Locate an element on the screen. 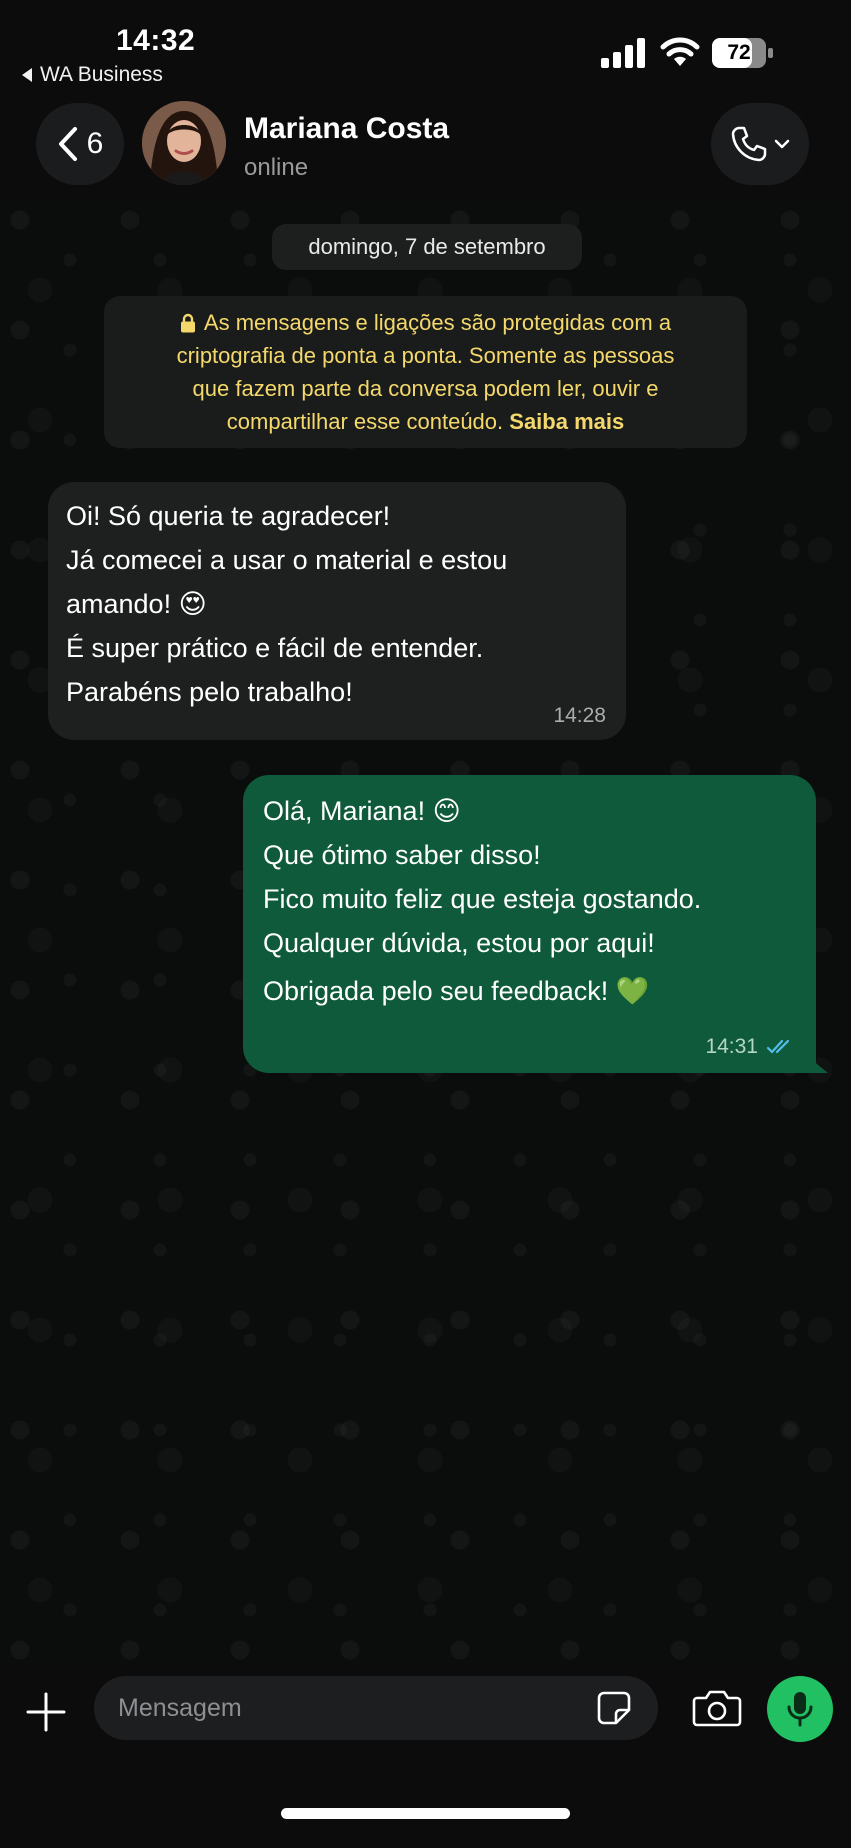 The image size is (851, 1848). avatar-photo-icon is located at coordinates (184, 143).